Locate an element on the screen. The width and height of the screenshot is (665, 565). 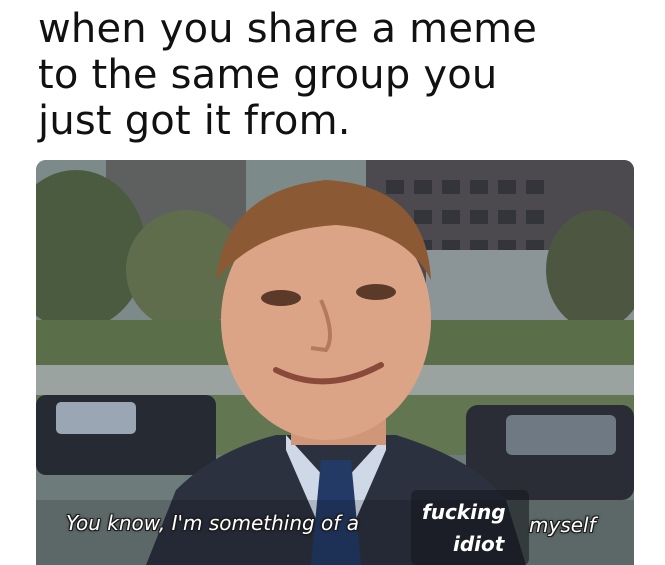
car-left-window is located at coordinates (96, 418).